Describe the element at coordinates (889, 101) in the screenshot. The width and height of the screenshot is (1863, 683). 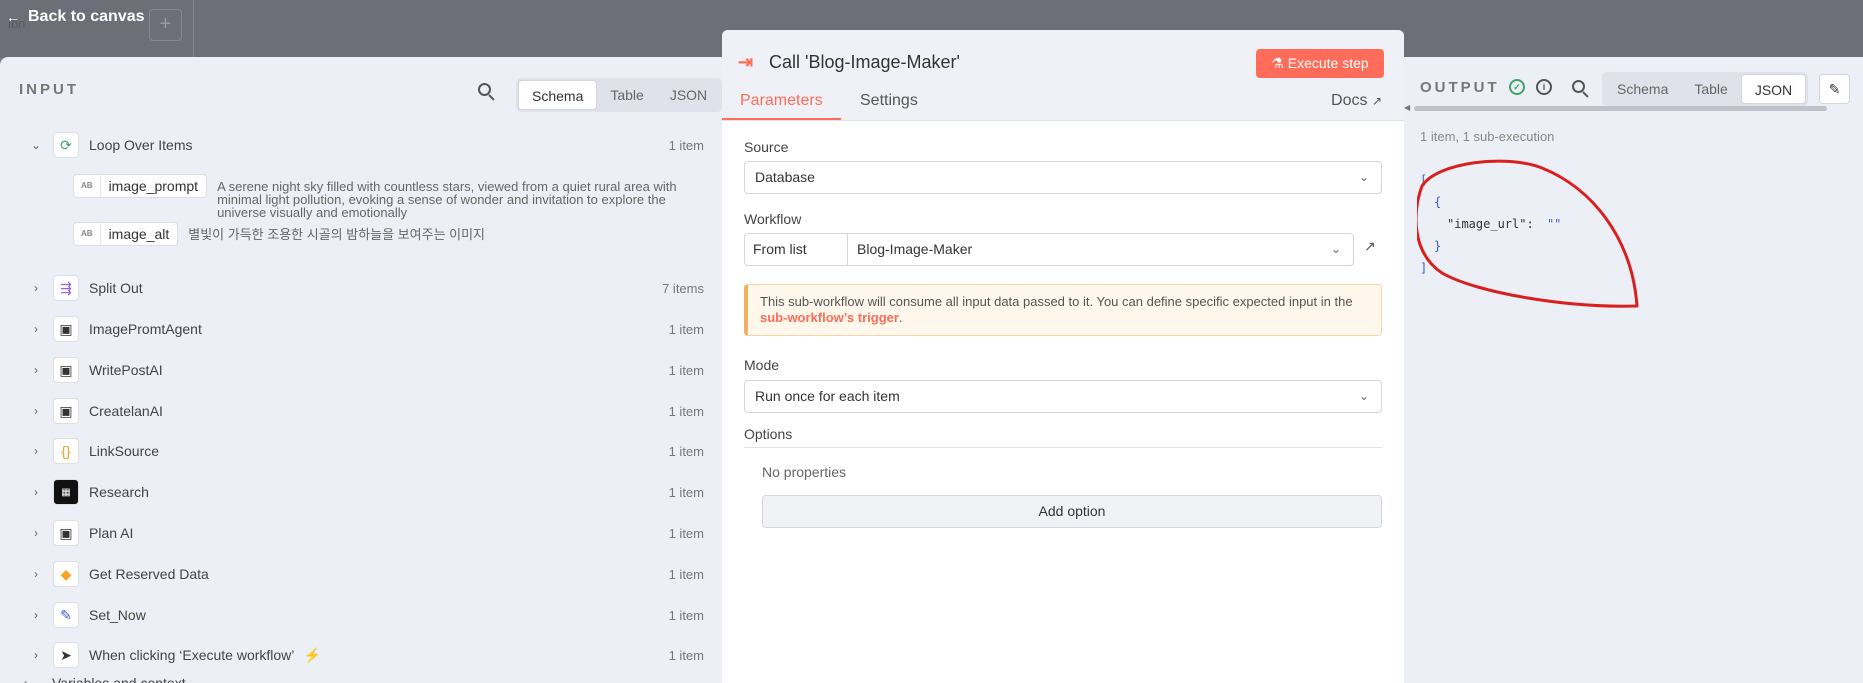
I see `tab-settings: Settings` at that location.